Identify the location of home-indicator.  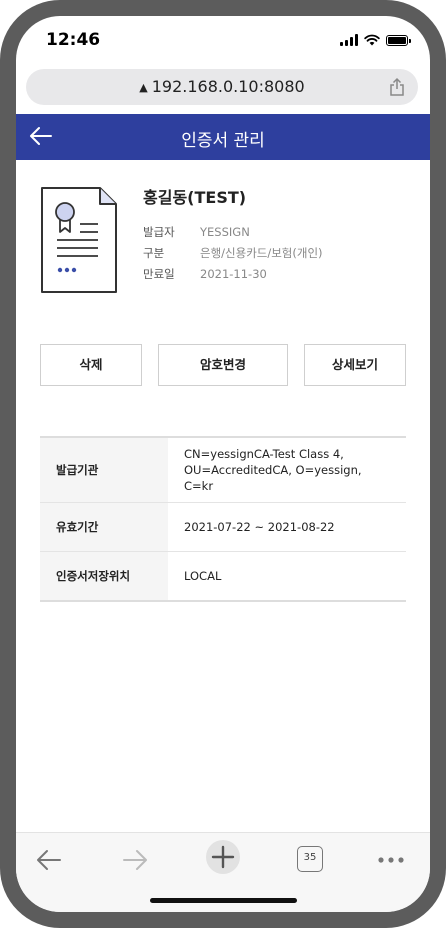
(223, 900).